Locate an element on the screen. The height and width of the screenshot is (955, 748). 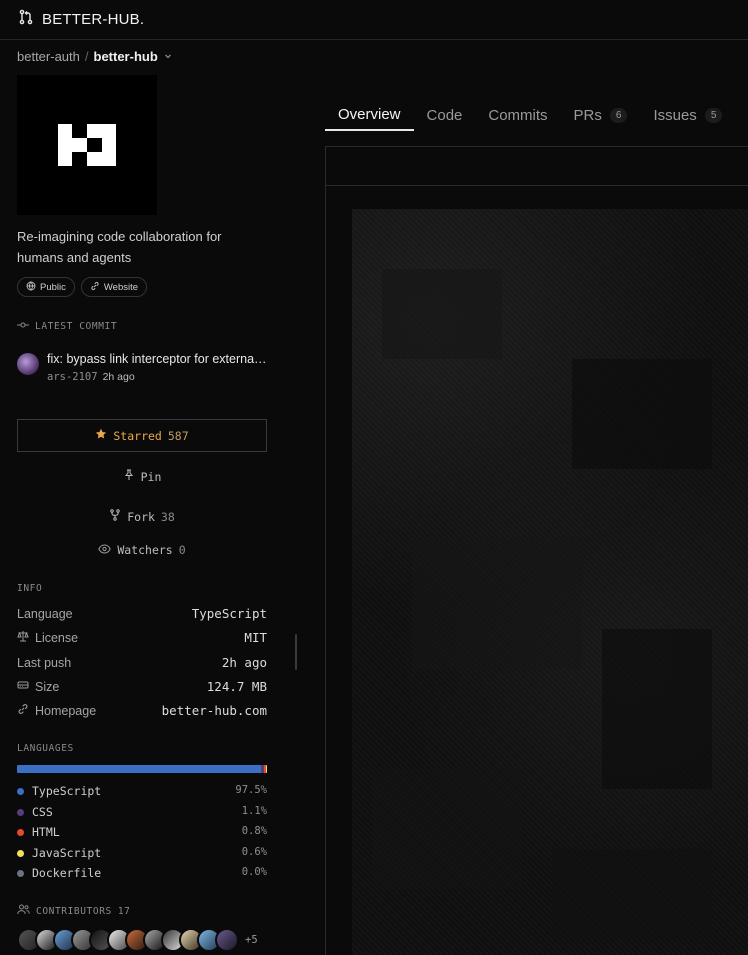
commit-icon is located at coordinates (23, 326).